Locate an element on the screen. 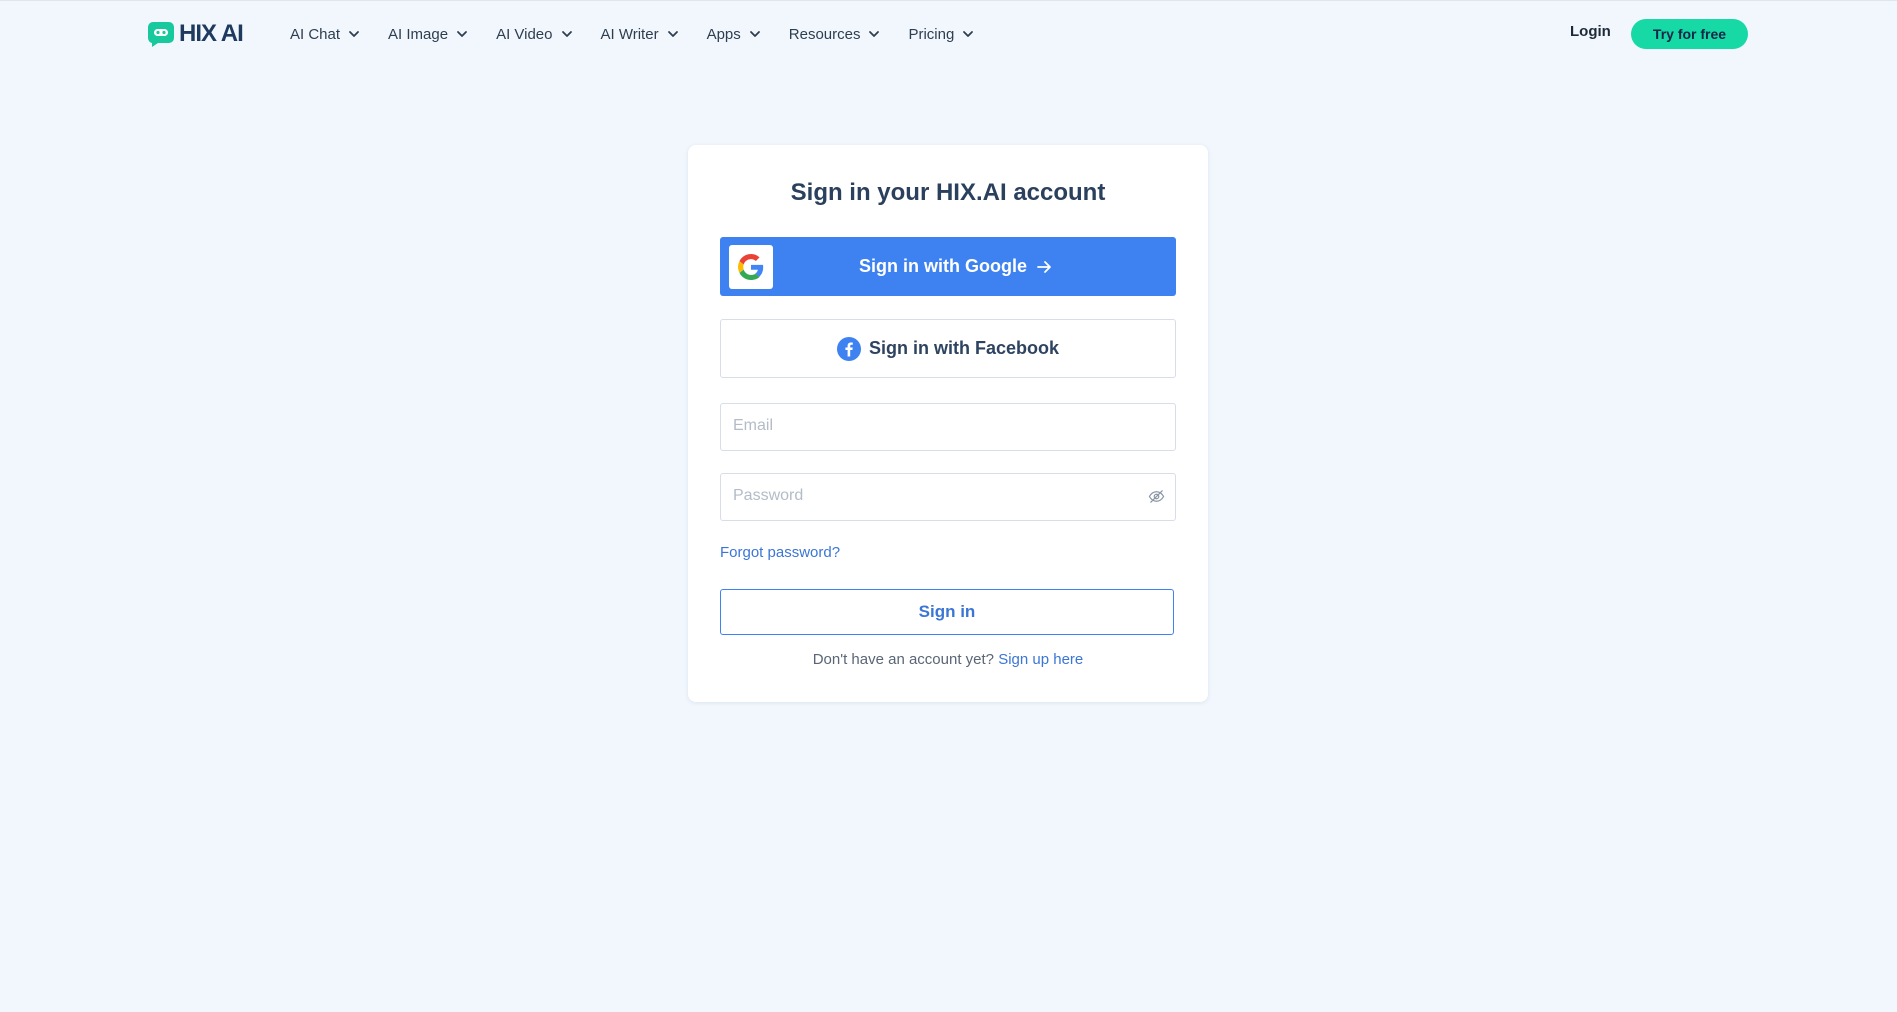 The width and height of the screenshot is (1897, 1012). nav-item-label: AI Image is located at coordinates (418, 34).